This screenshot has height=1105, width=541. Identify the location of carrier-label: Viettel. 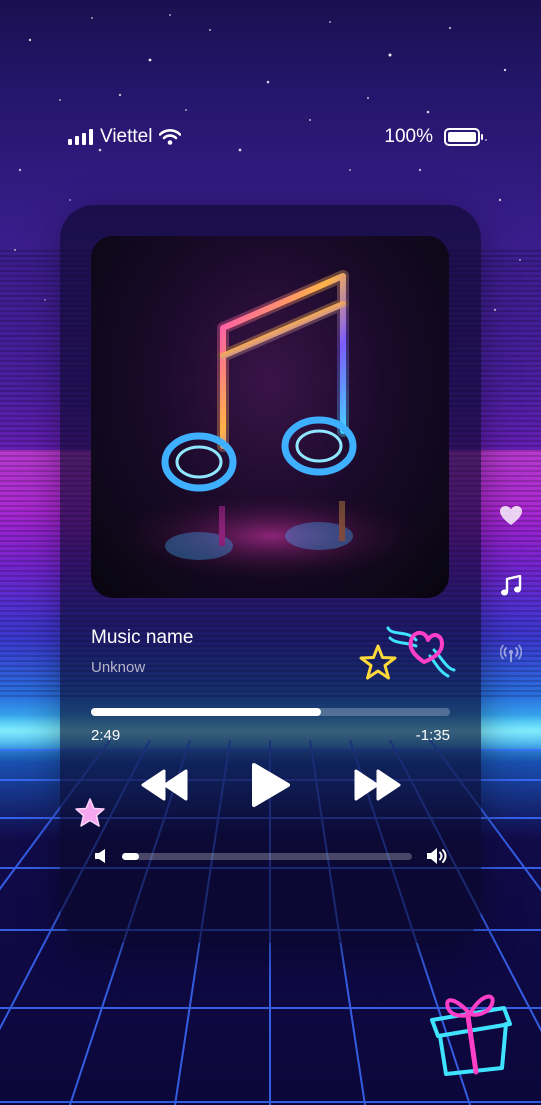
(126, 136).